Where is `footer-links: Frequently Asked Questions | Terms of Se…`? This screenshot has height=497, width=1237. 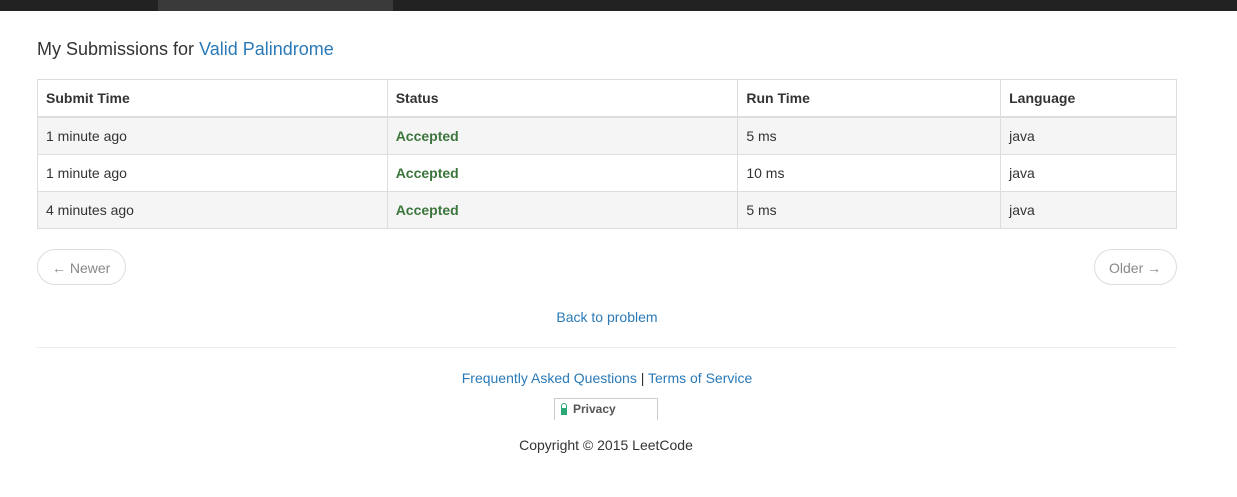
footer-links: Frequently Asked Questions | Terms of Se… is located at coordinates (607, 378).